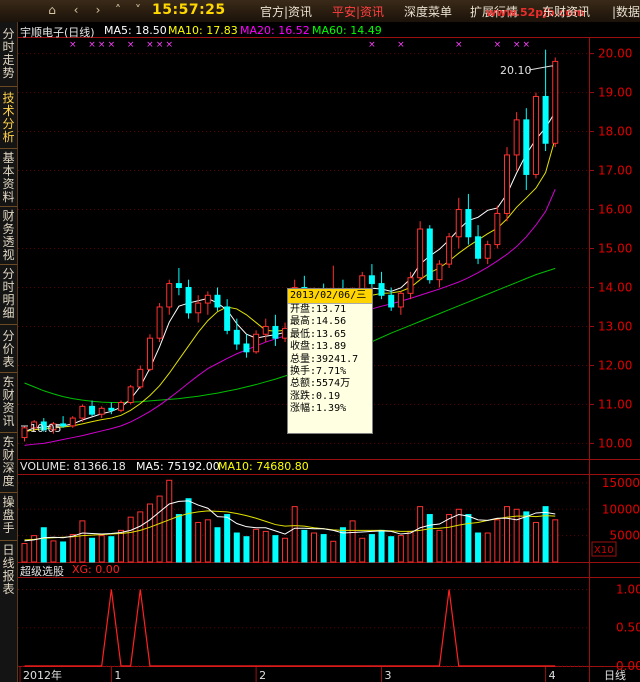 The width and height of the screenshot is (640, 682). Describe the element at coordinates (263, 466) in the screenshot. I see `volume-ma10: MA10: 74680.80` at that location.